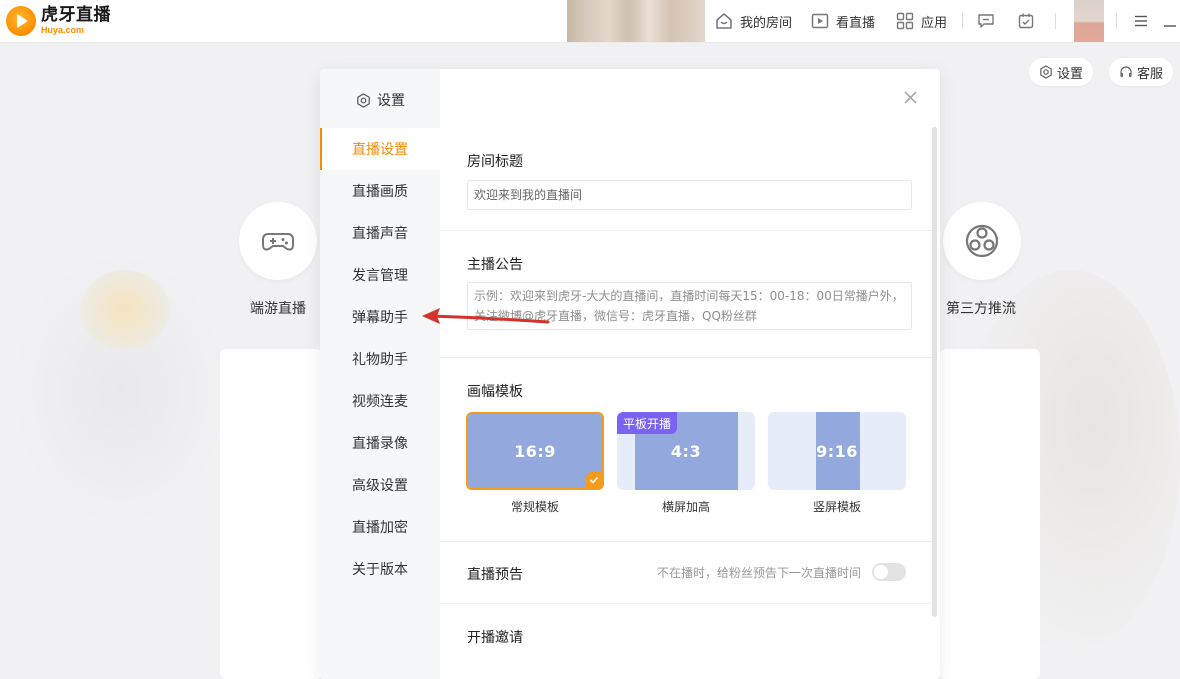 Image resolution: width=1180 pixels, height=679 pixels. I want to click on gamepad-icon, so click(278, 242).